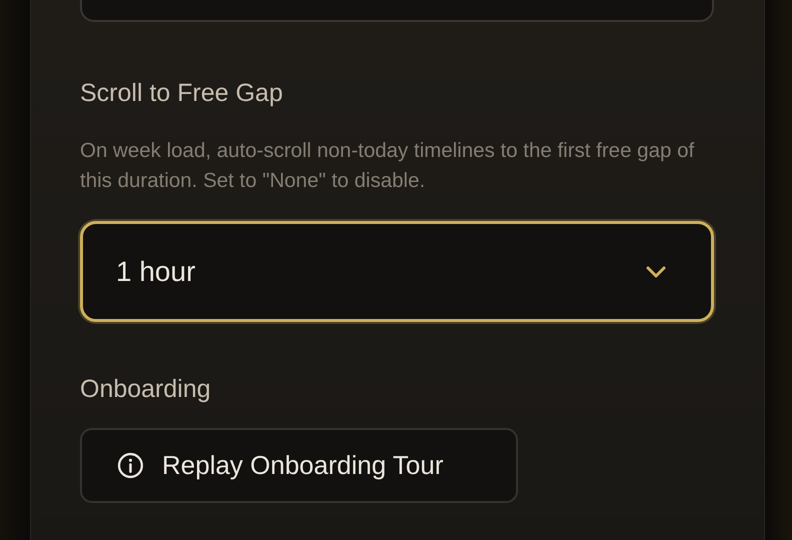  What do you see at coordinates (182, 93) in the screenshot?
I see `section-title: Scroll to Free Gap` at bounding box center [182, 93].